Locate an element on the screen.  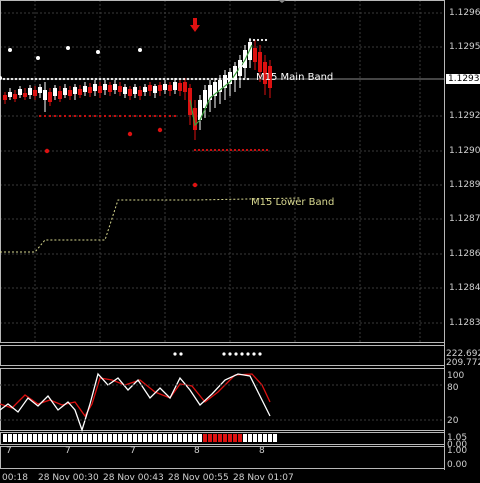
price-tick: 1.12890 is located at coordinates (464, 185).